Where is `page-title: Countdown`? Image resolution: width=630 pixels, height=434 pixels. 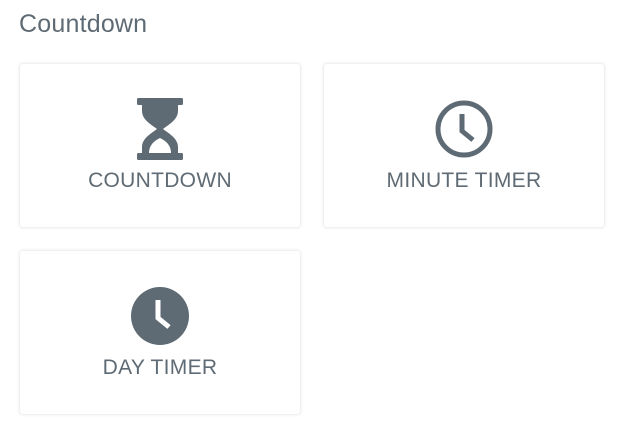
page-title: Countdown is located at coordinates (83, 24).